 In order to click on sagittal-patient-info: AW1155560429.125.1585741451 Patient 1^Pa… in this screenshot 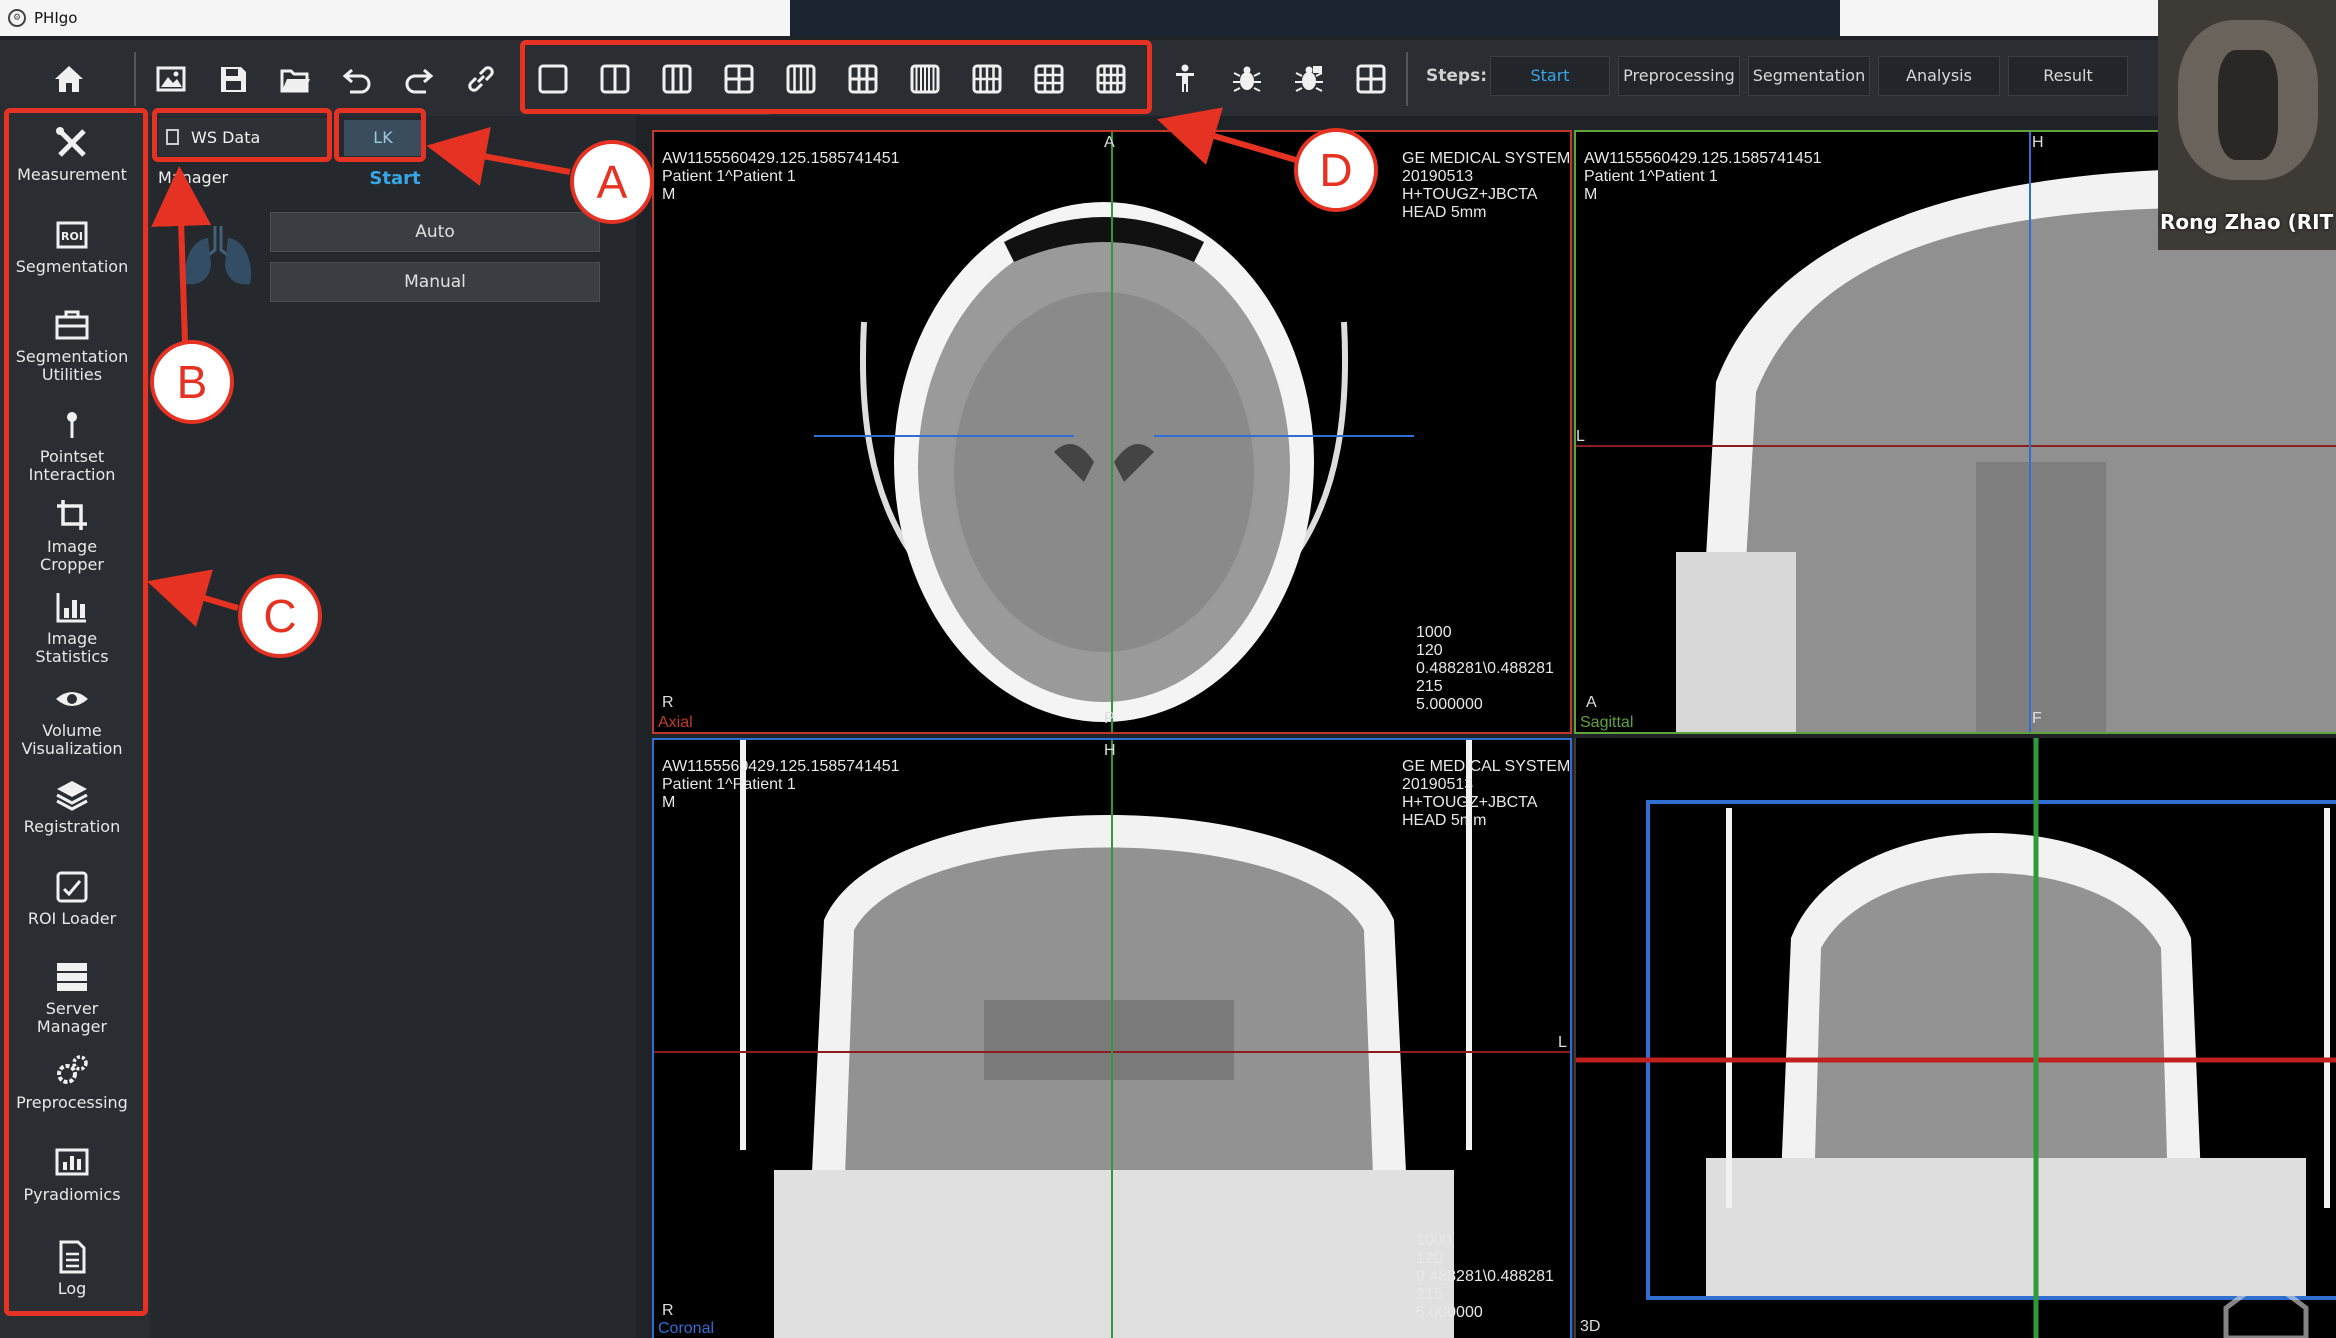, I will do `click(1703, 176)`.